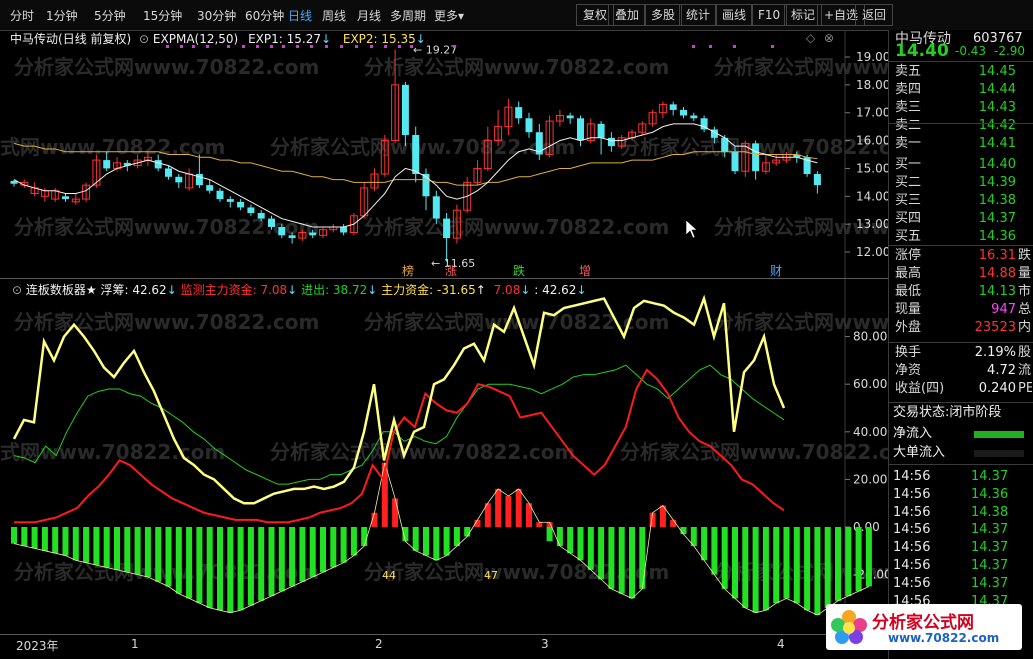 The width and height of the screenshot is (1033, 659). I want to click on multi-stock-button: 多股, so click(663, 15).